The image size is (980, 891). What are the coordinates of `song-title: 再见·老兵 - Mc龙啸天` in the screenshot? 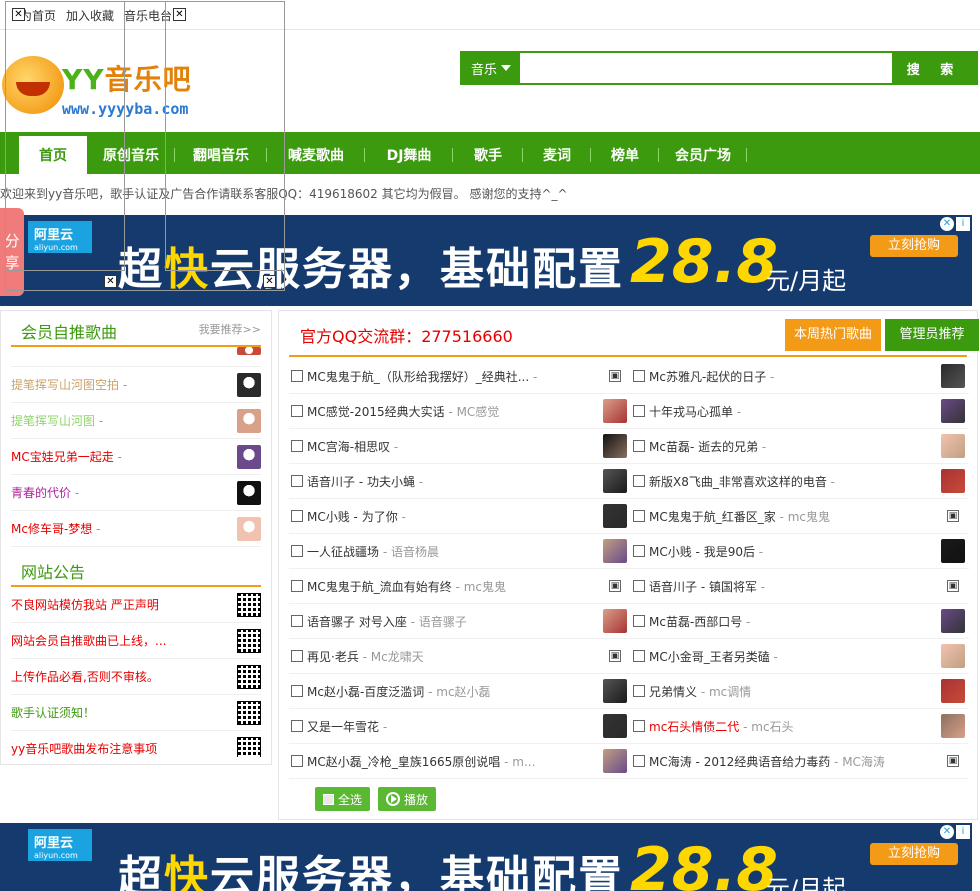 It's located at (365, 656).